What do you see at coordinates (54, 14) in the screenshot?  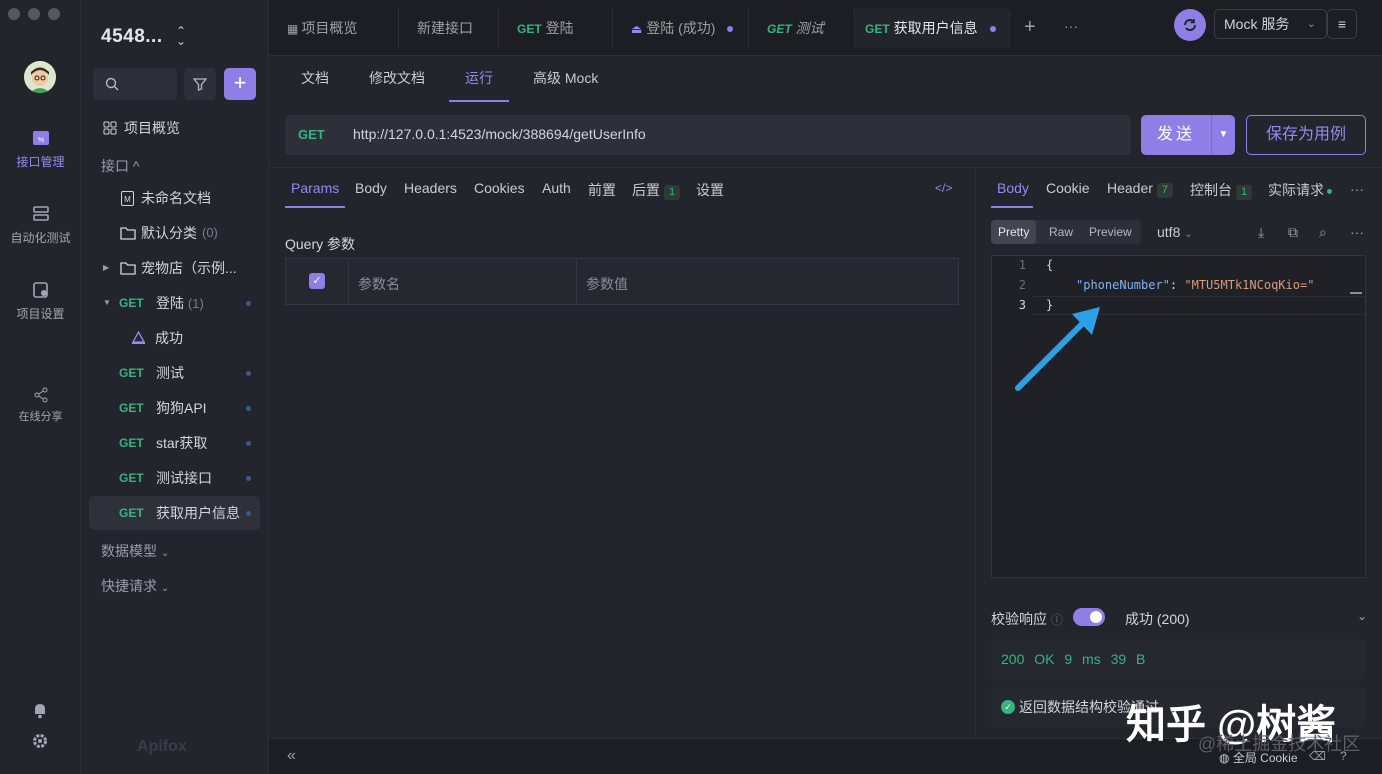 I see `window-maximize-button` at bounding box center [54, 14].